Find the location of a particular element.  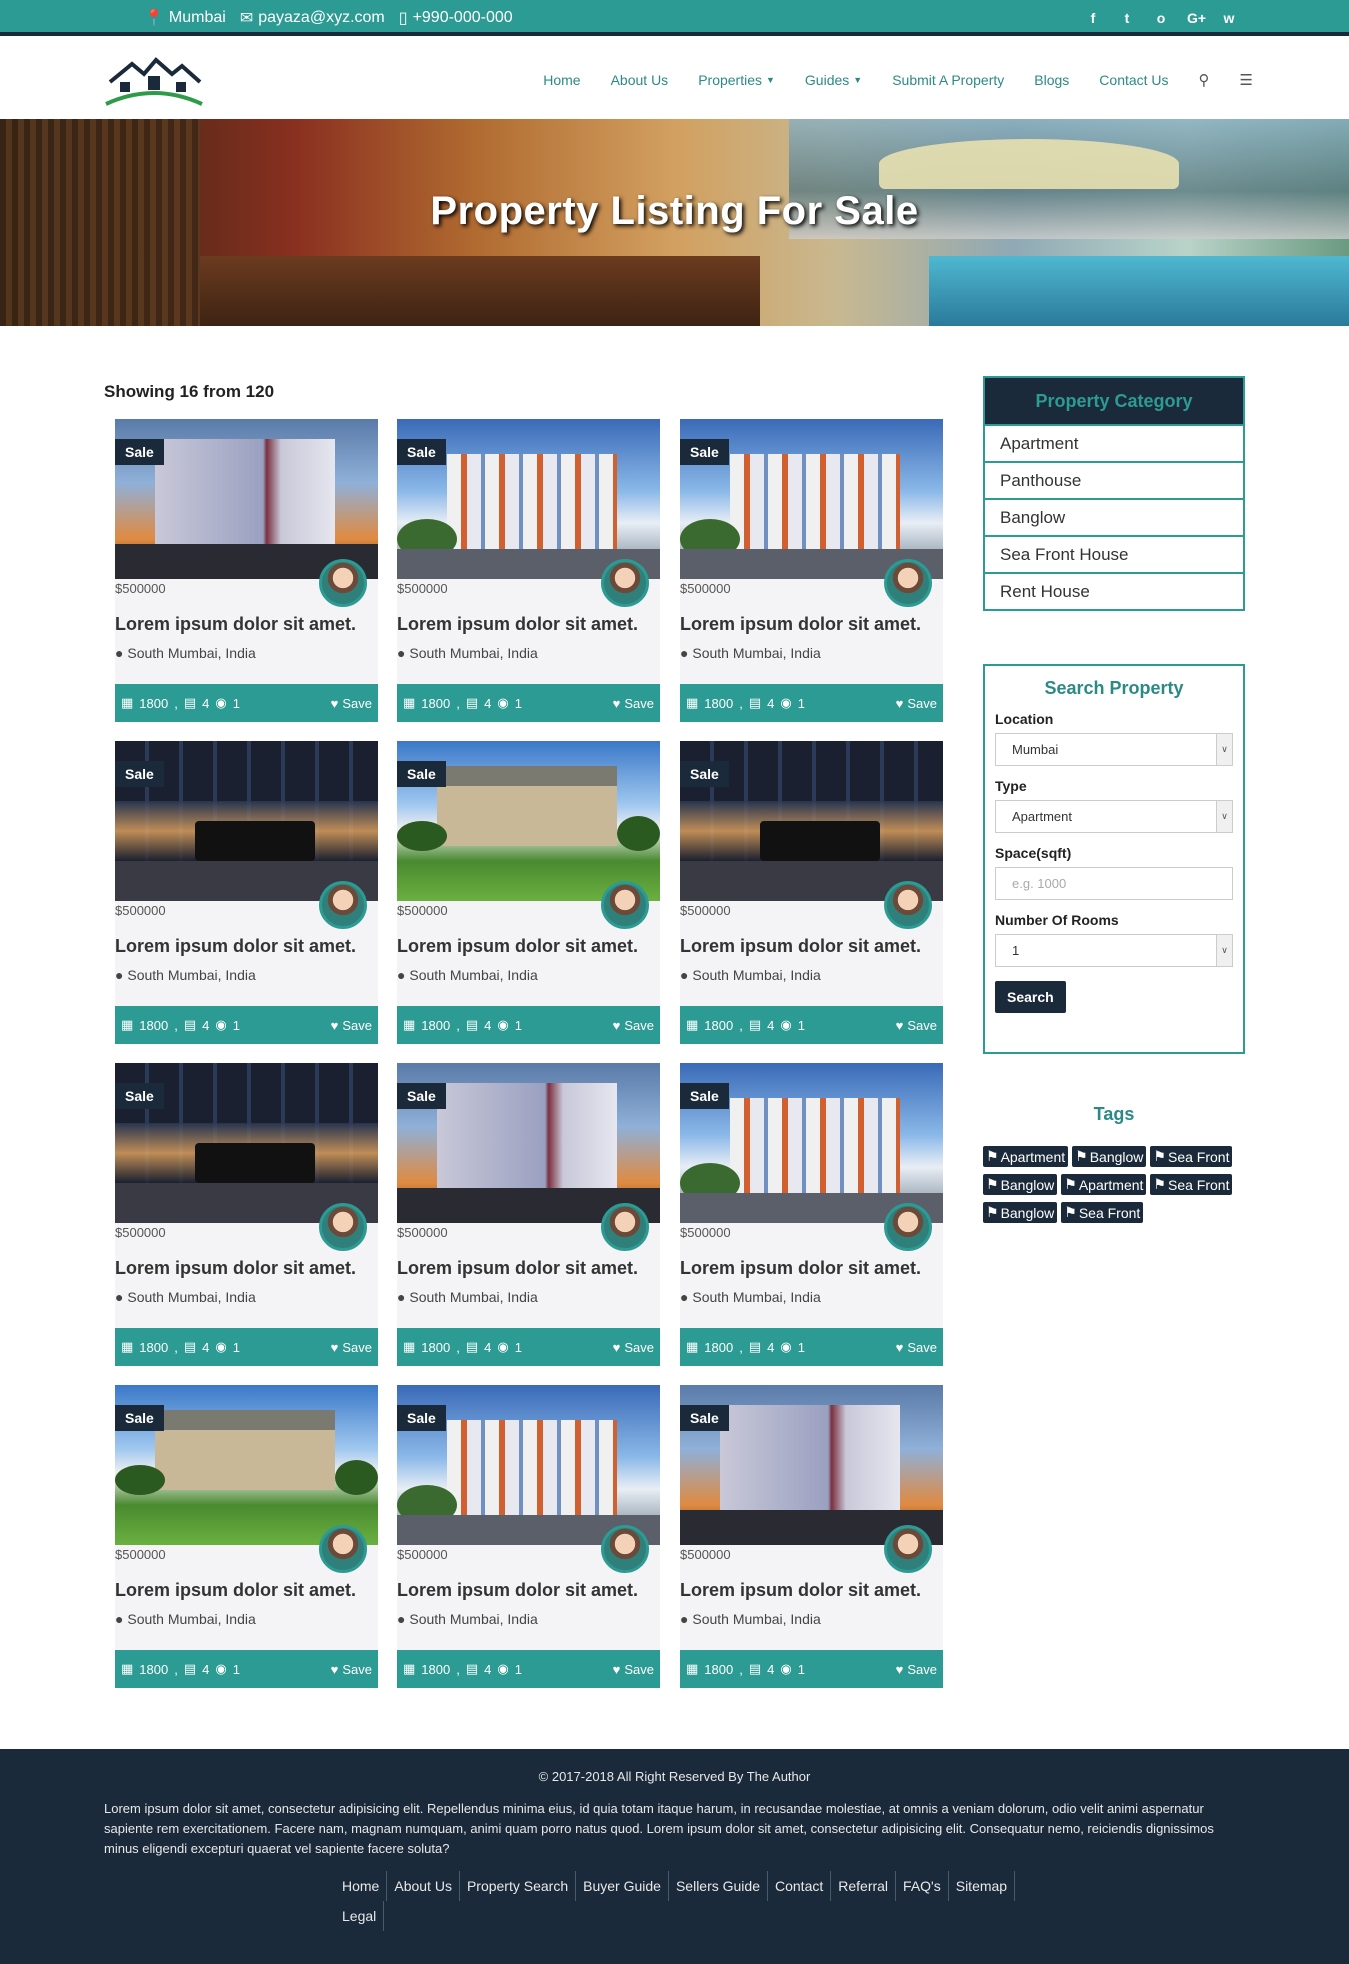

whatsapp-icon: w is located at coordinates (1229, 18).